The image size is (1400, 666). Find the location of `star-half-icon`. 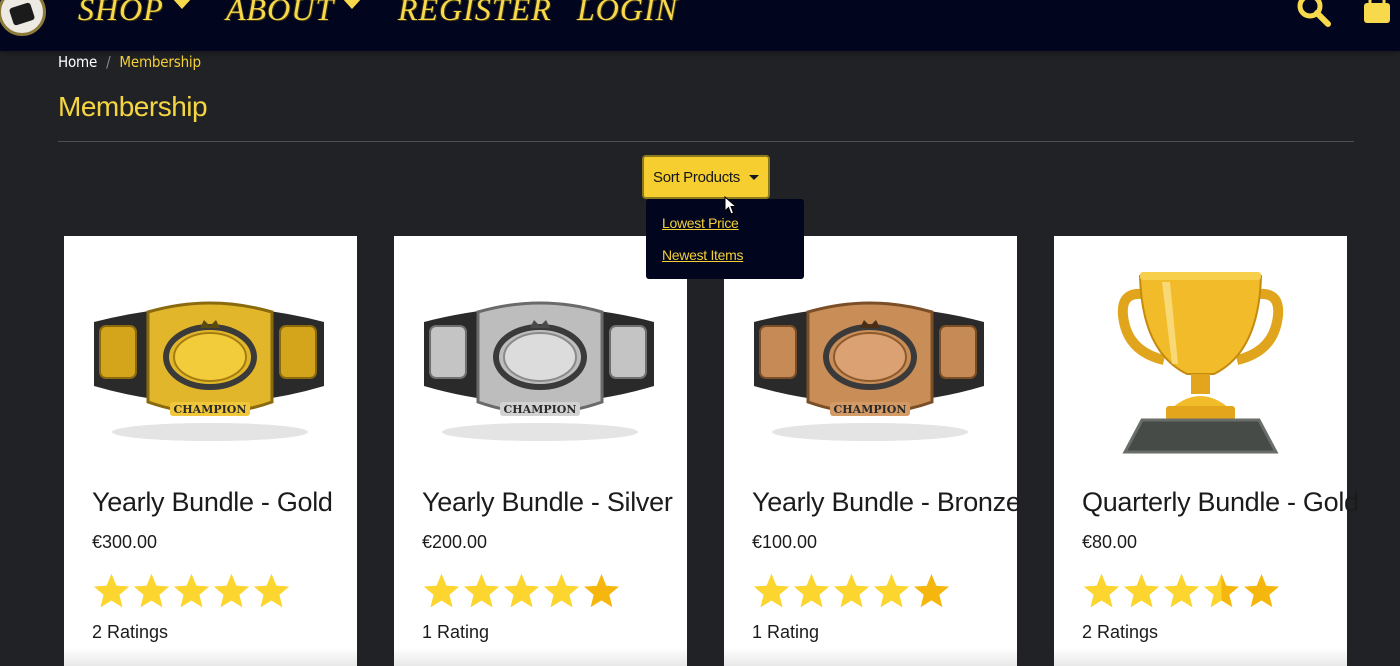

star-half-icon is located at coordinates (1221, 591).